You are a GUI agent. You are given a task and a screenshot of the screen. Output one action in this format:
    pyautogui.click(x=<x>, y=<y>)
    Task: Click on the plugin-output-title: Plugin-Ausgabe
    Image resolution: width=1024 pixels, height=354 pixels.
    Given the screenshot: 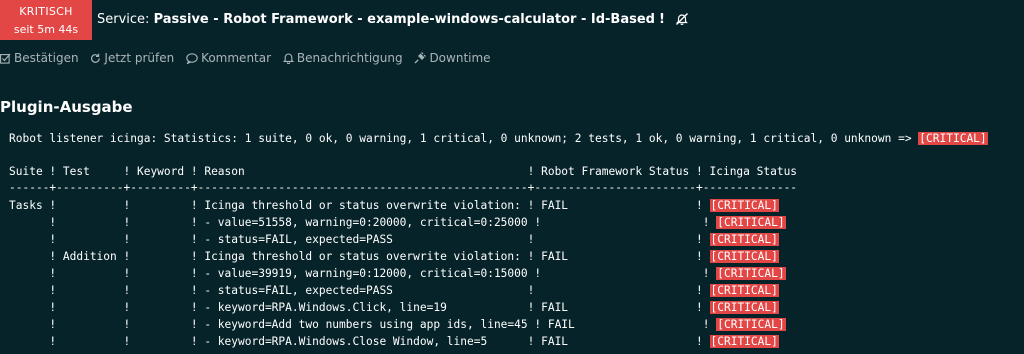 What is the action you would take?
    pyautogui.click(x=66, y=107)
    